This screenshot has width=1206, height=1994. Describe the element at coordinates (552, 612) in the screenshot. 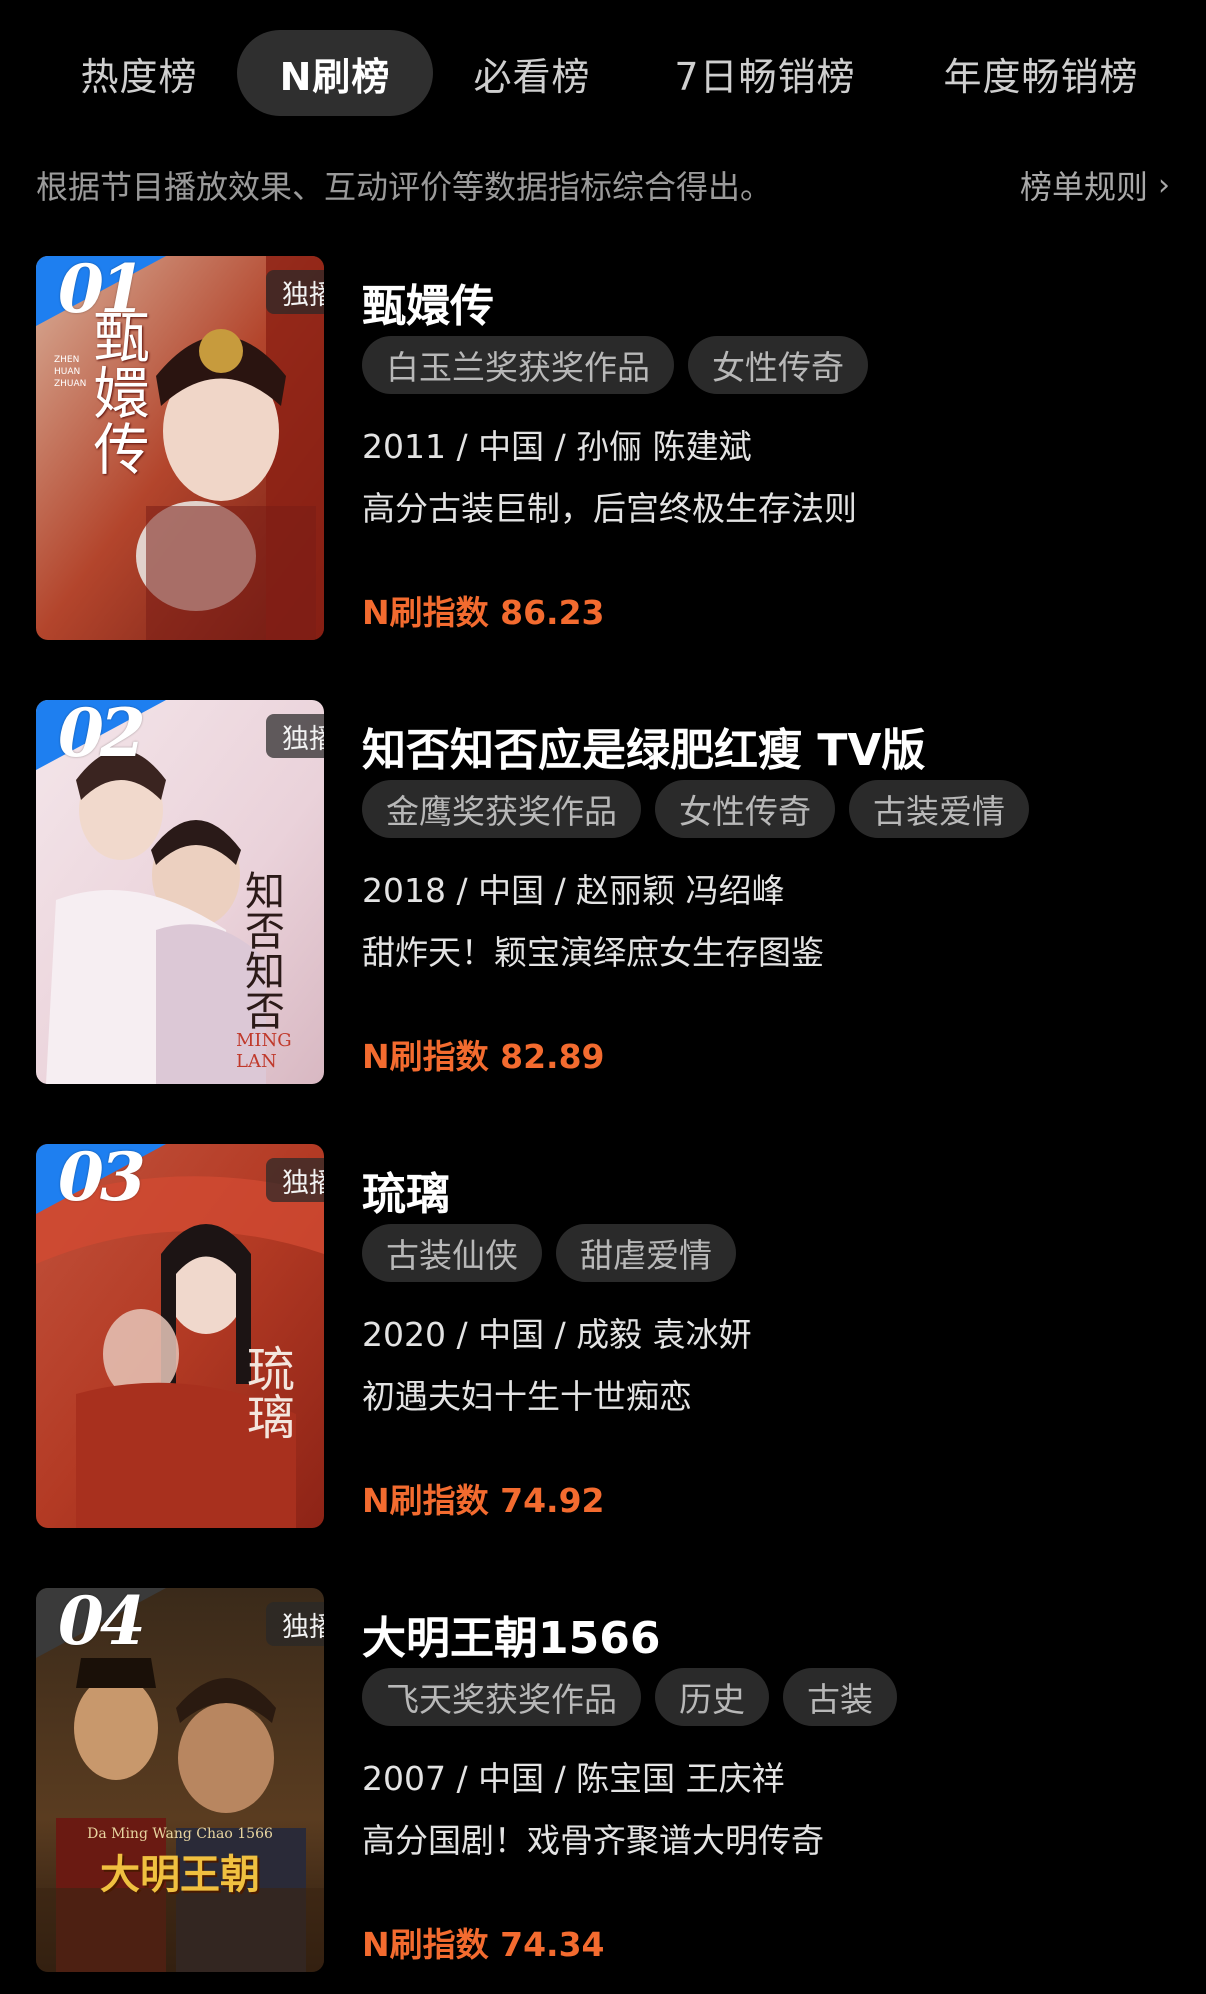

I see `score-value: 86.23` at that location.